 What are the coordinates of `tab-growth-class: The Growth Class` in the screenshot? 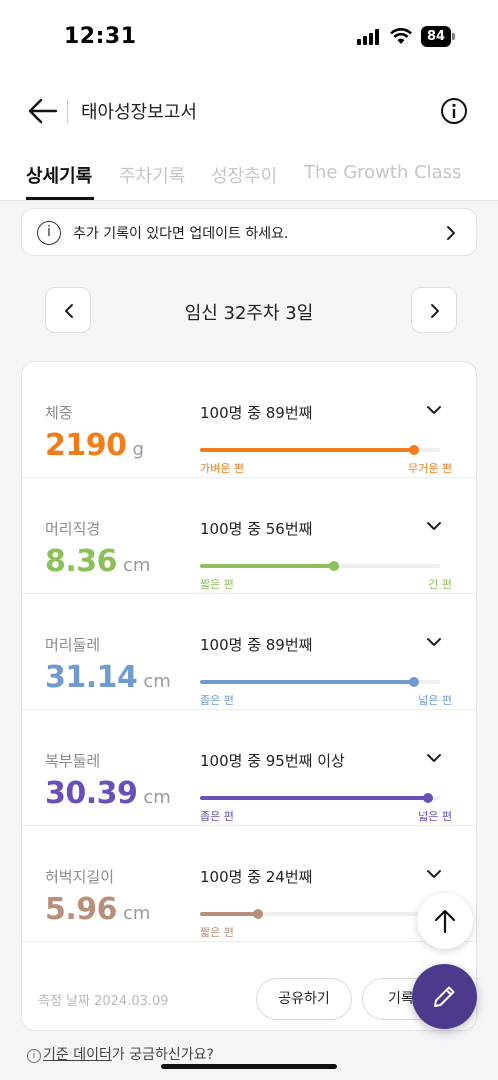 It's located at (382, 172).